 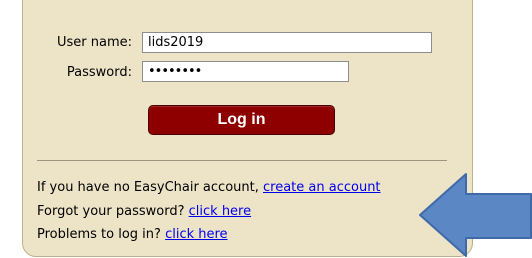 What do you see at coordinates (475, 215) in the screenshot?
I see `arrow-left-icon` at bounding box center [475, 215].